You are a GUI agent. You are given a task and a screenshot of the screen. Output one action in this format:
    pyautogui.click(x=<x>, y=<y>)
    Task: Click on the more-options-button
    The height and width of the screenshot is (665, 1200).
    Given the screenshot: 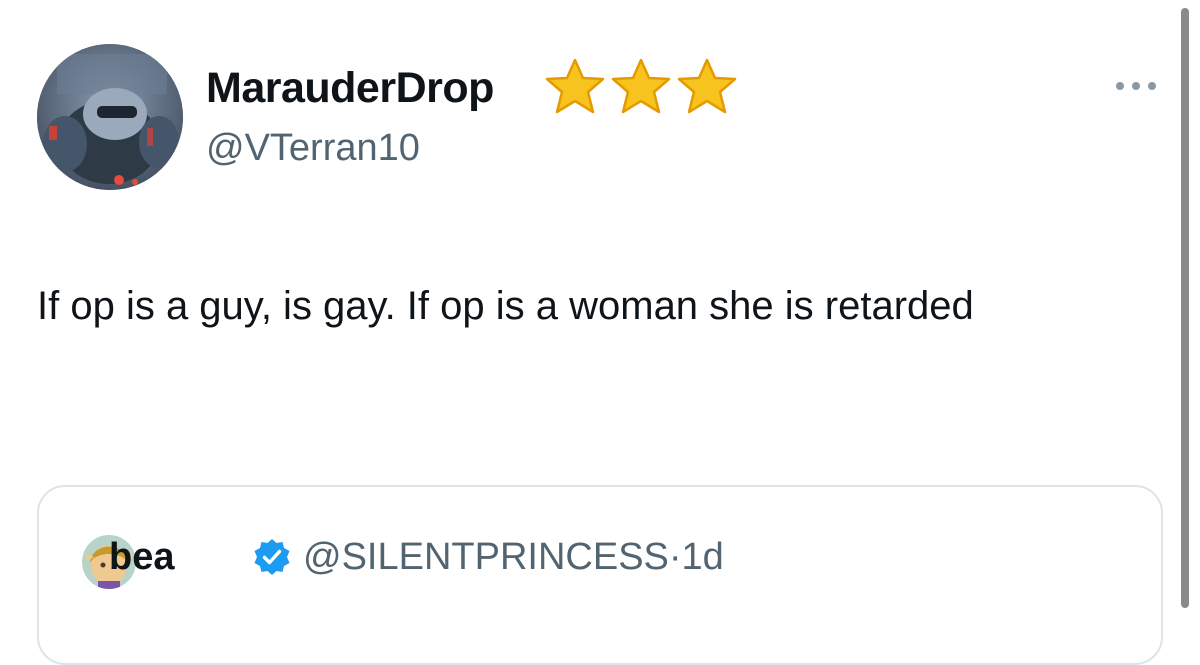 What is the action you would take?
    pyautogui.click(x=1136, y=86)
    